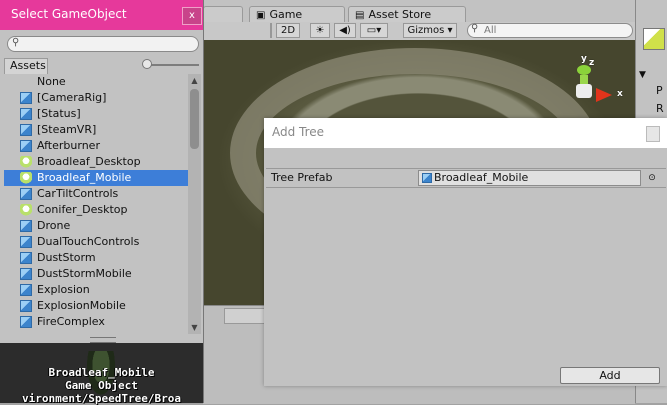  I want to click on zoom-slider, so click(172, 65).